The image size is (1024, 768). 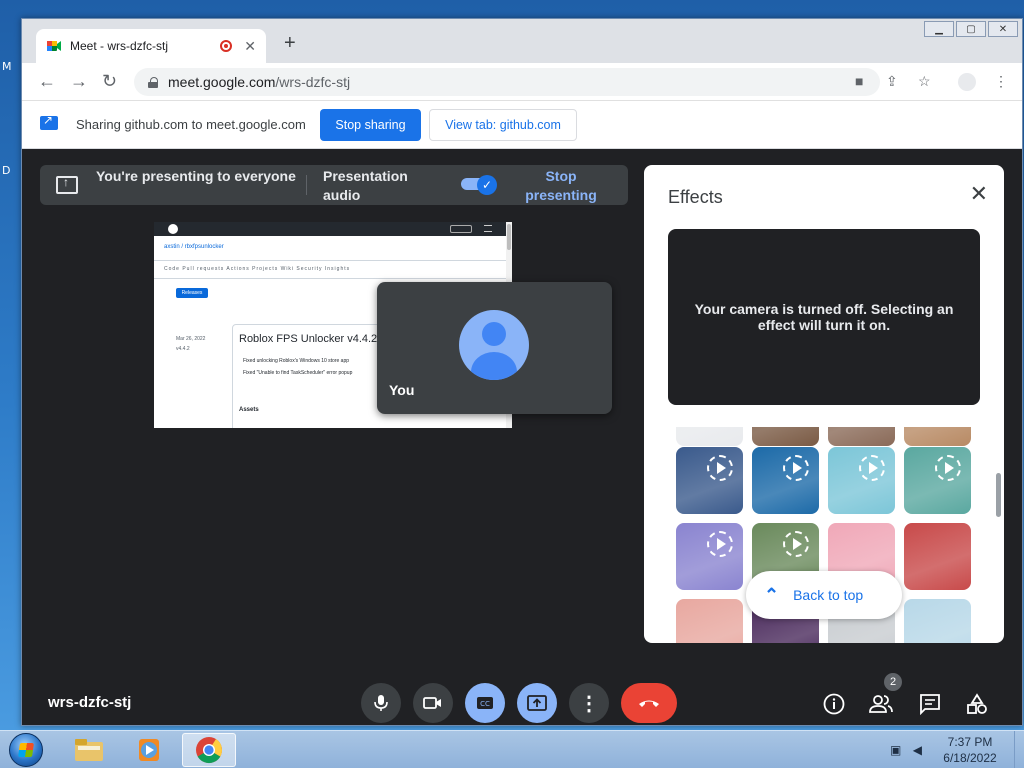 I want to click on more-vert-icon: ⋮, so click(x=589, y=703).